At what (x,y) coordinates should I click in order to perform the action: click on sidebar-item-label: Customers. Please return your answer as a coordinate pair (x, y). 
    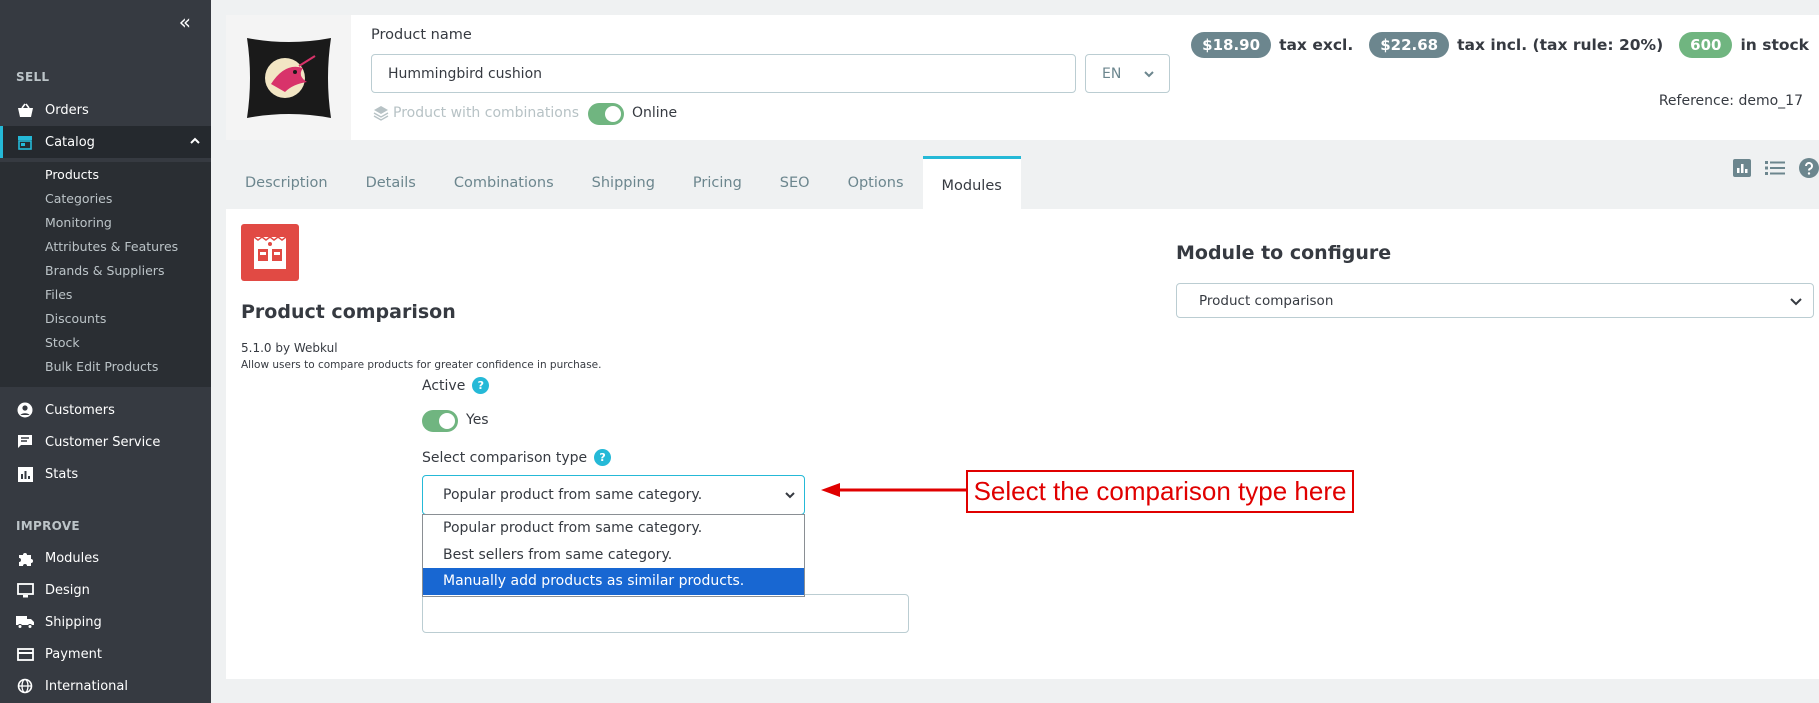
    Looking at the image, I should click on (80, 410).